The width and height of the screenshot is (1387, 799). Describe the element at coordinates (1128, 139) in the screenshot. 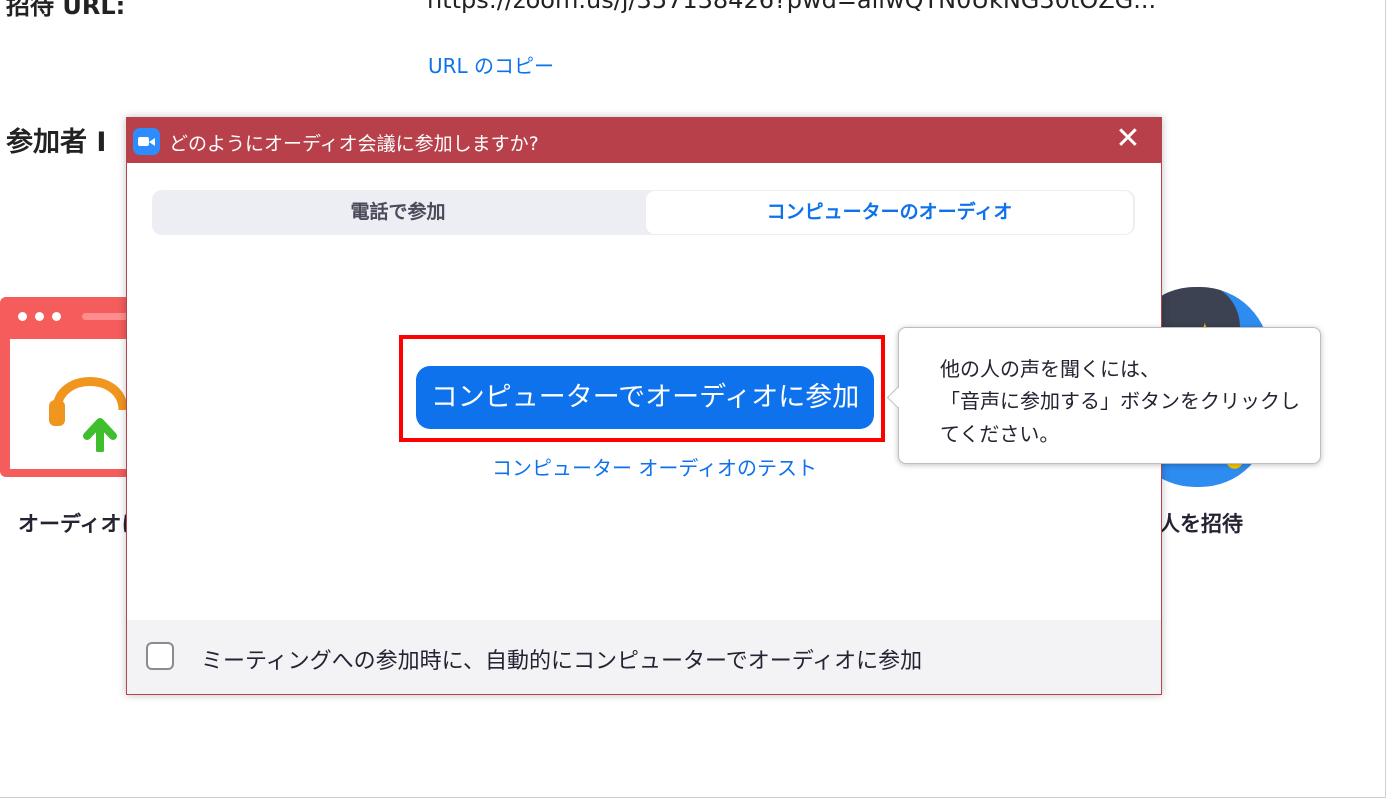

I see `close-icon: ✕` at that location.